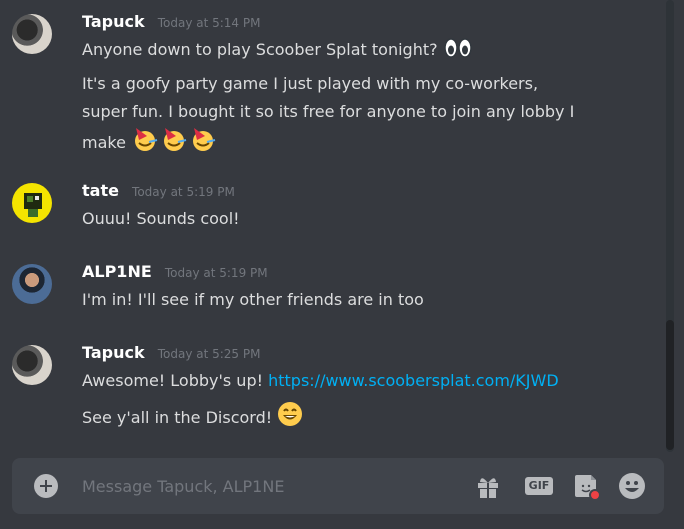  Describe the element at coordinates (209, 23) in the screenshot. I see `timestamp: Today at 5:14 PM` at that location.